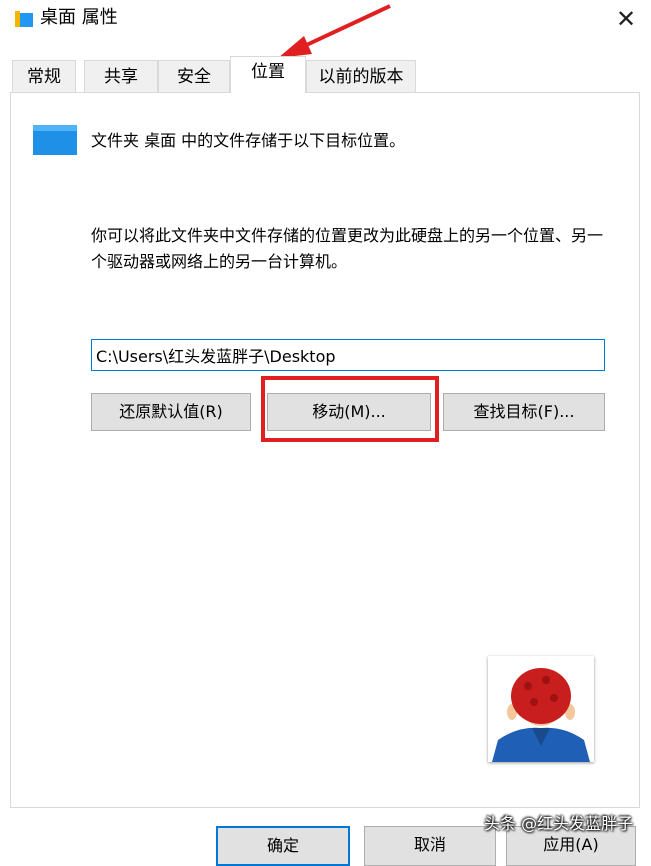  Describe the element at coordinates (430, 846) in the screenshot. I see `cancel-button: 取消` at that location.